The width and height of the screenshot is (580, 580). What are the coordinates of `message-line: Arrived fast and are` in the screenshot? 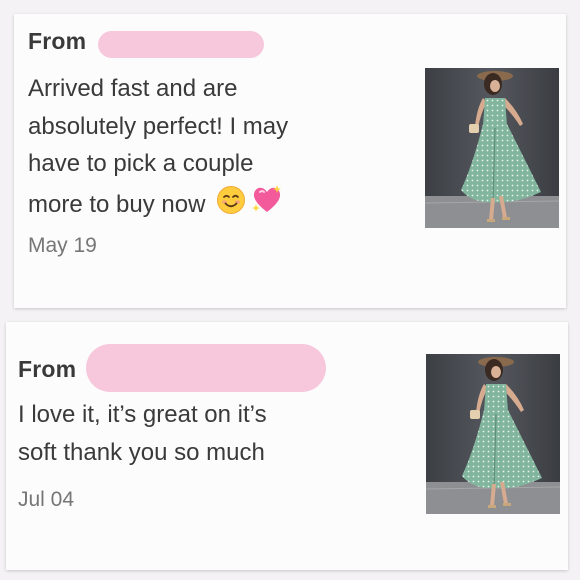 It's located at (133, 88).